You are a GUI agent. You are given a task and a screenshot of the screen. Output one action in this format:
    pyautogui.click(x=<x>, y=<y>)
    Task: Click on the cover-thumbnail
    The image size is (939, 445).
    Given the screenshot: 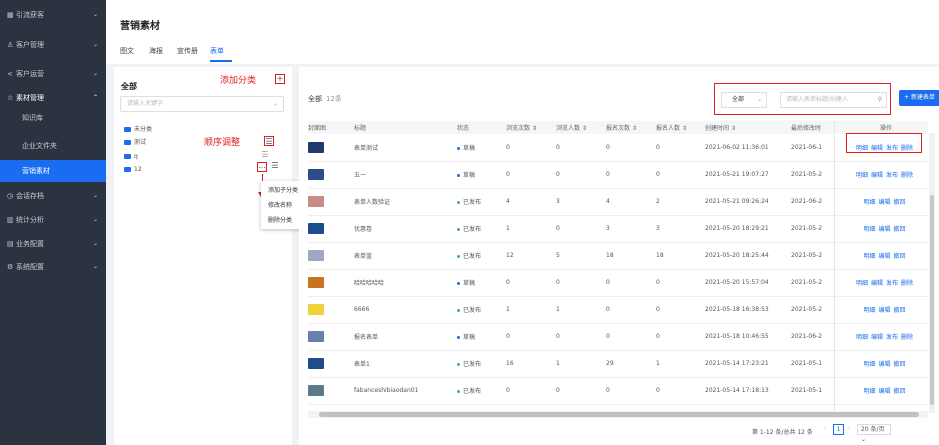 What is the action you would take?
    pyautogui.click(x=316, y=228)
    